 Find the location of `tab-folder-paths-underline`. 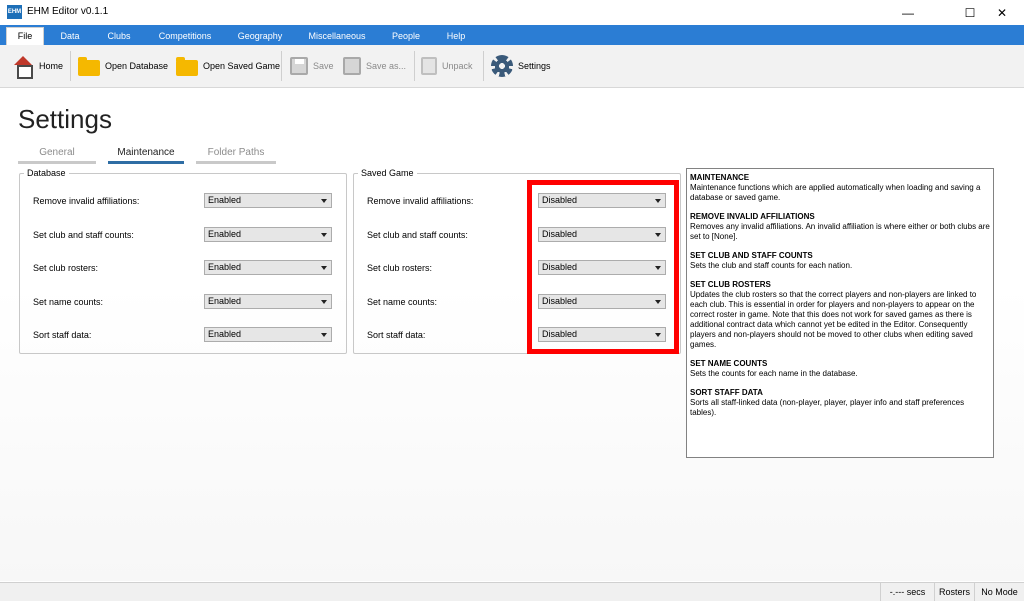

tab-folder-paths-underline is located at coordinates (236, 162).